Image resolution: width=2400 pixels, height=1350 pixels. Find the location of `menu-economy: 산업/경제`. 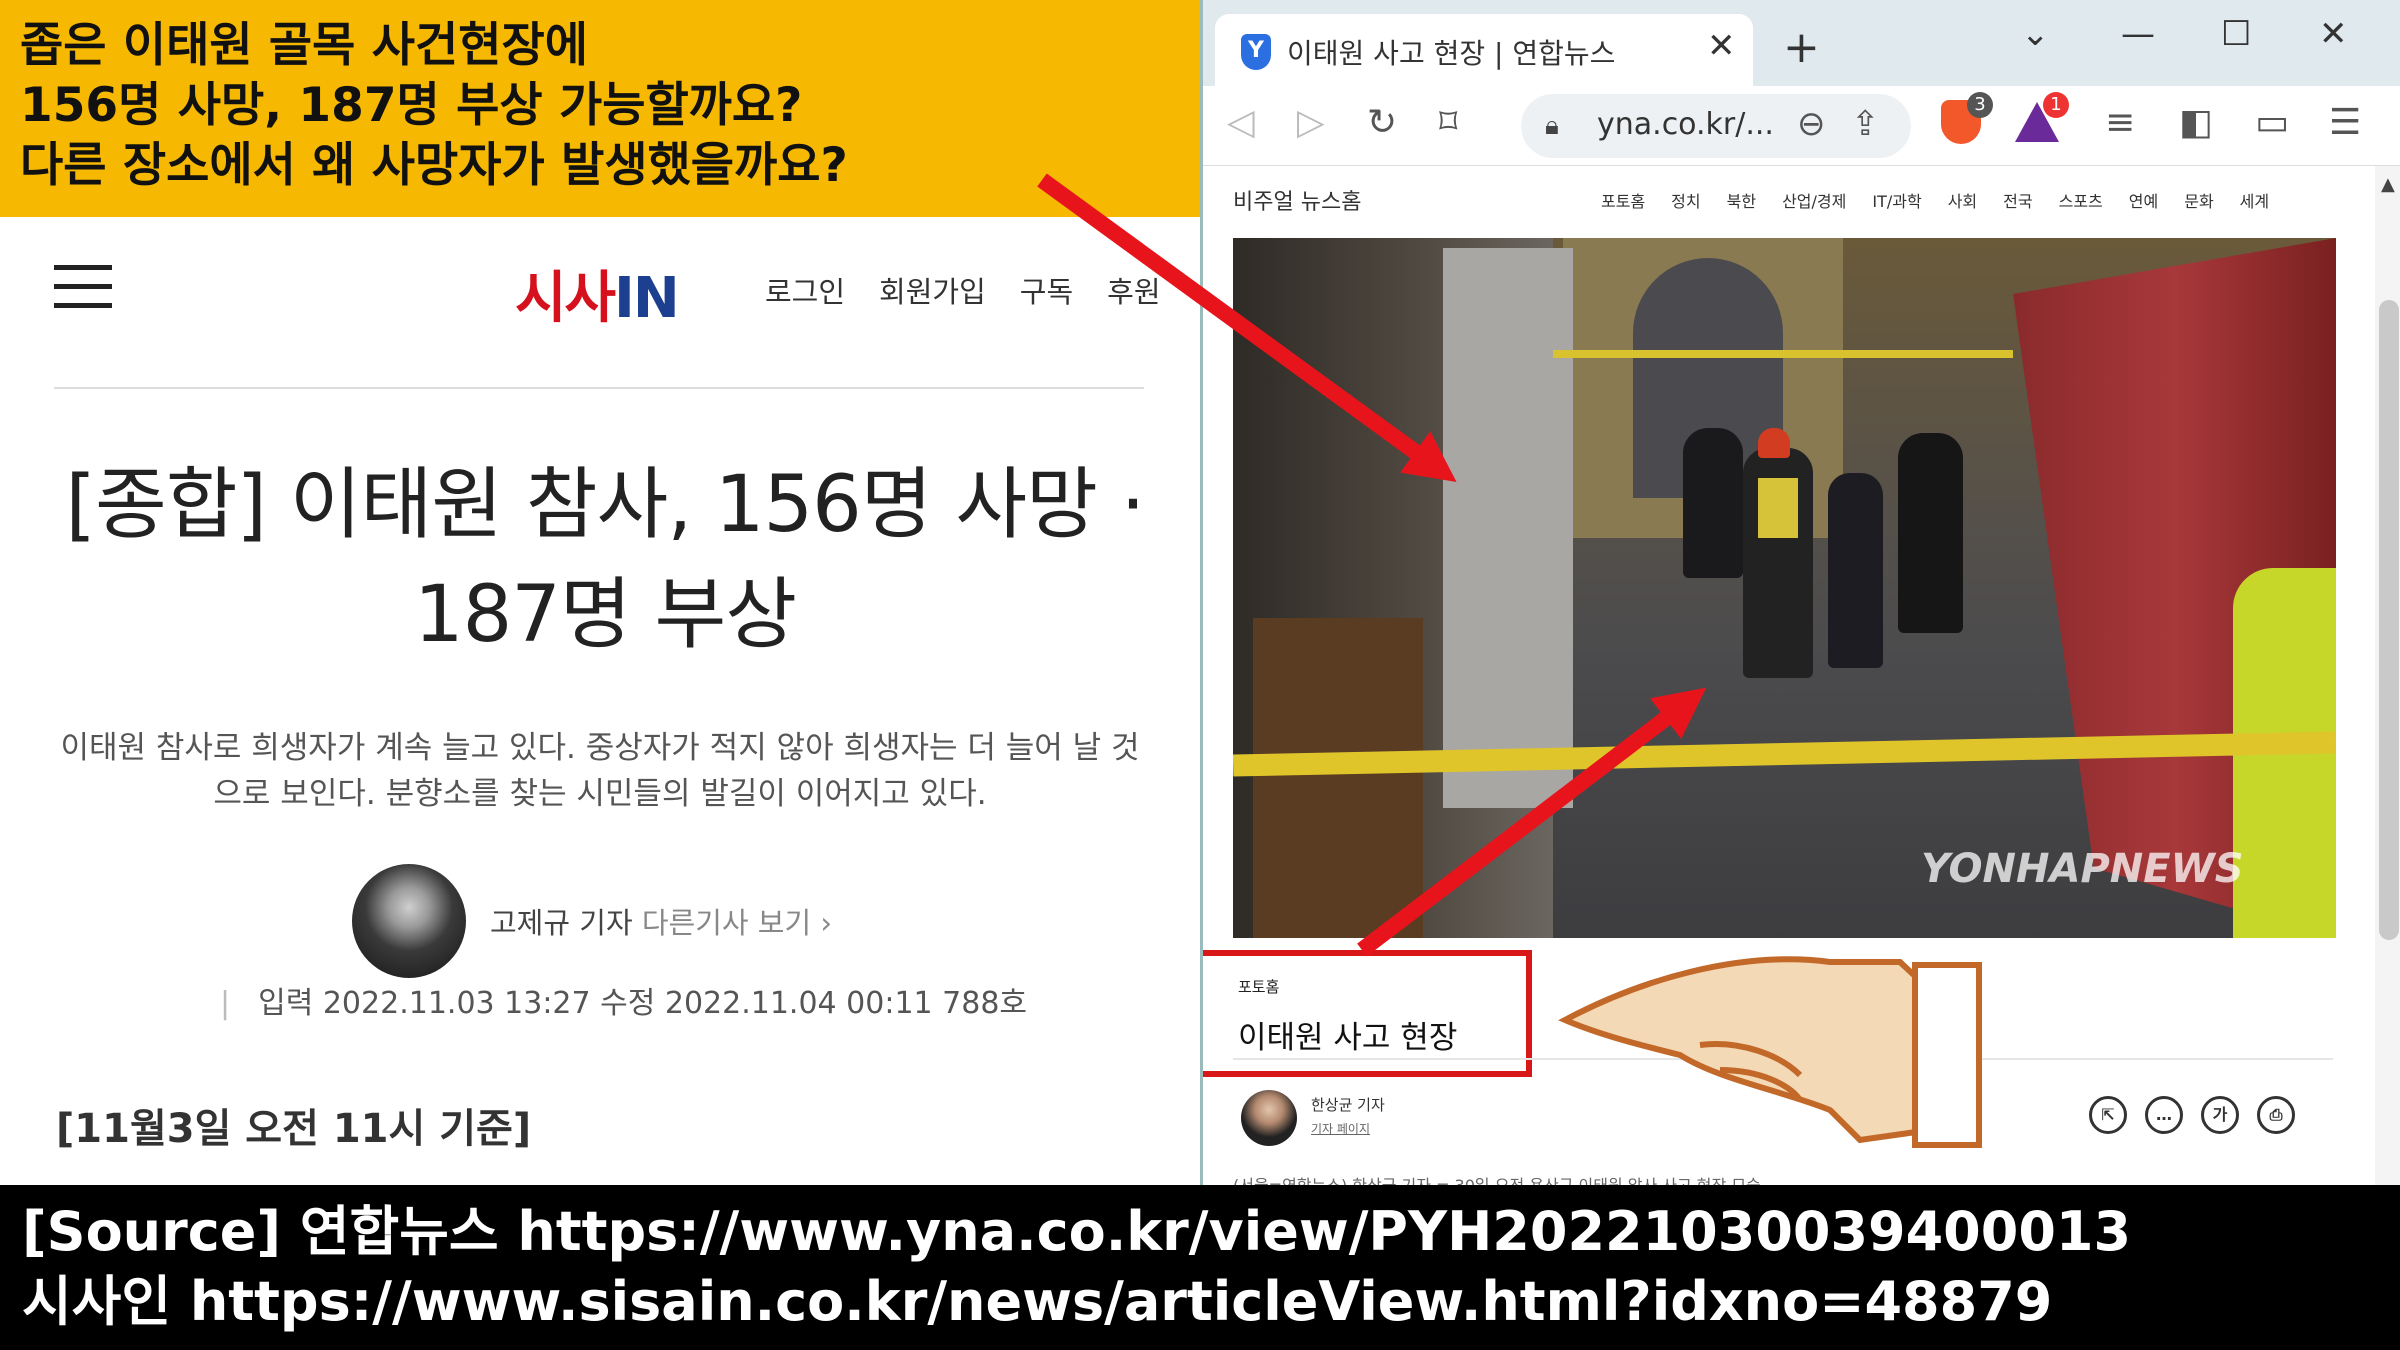

menu-economy: 산업/경제 is located at coordinates (1814, 200).